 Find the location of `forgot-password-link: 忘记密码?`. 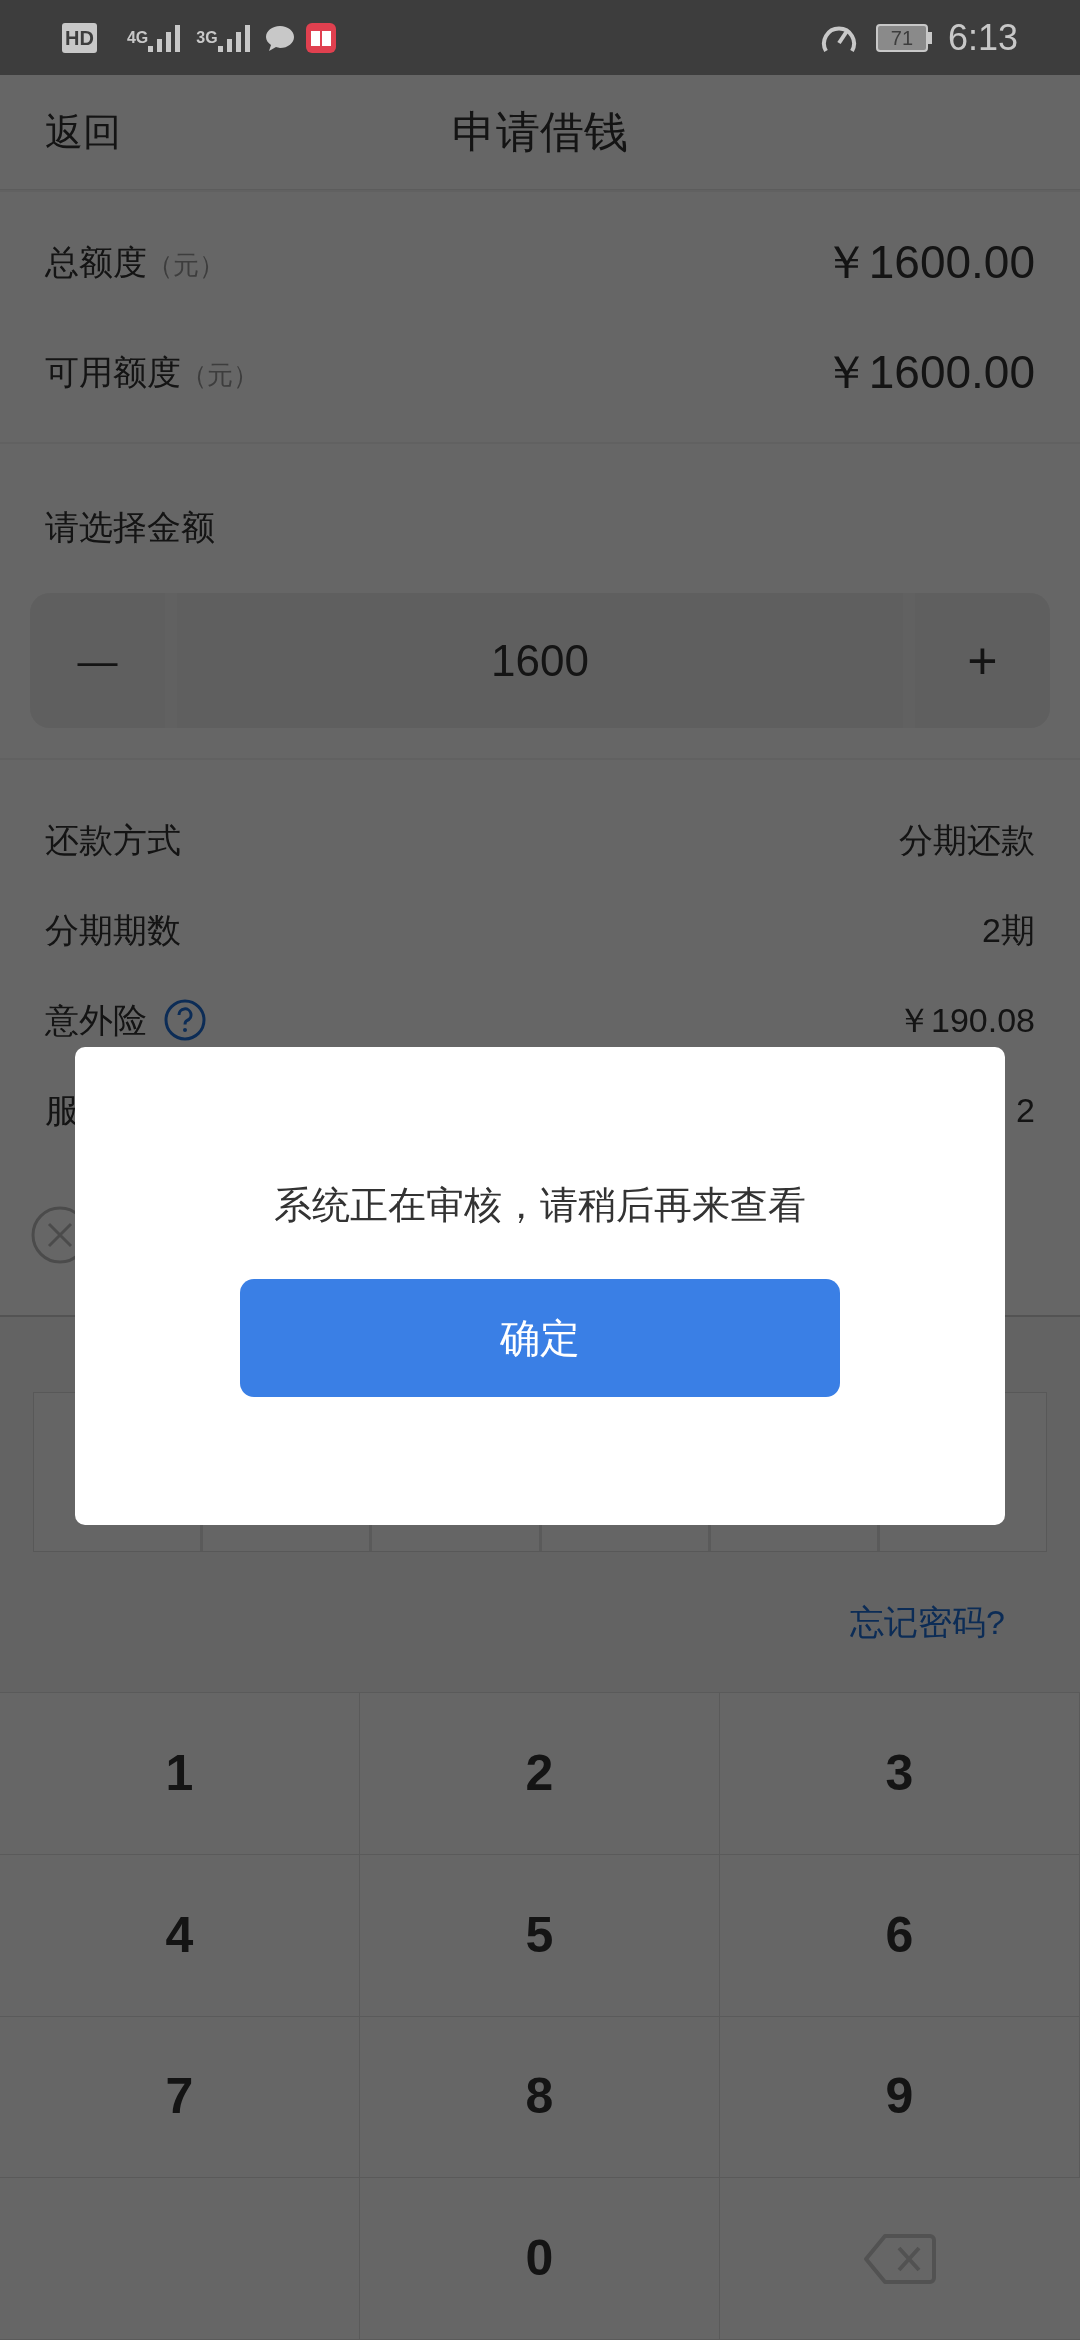

forgot-password-link: 忘记密码? is located at coordinates (927, 1622).